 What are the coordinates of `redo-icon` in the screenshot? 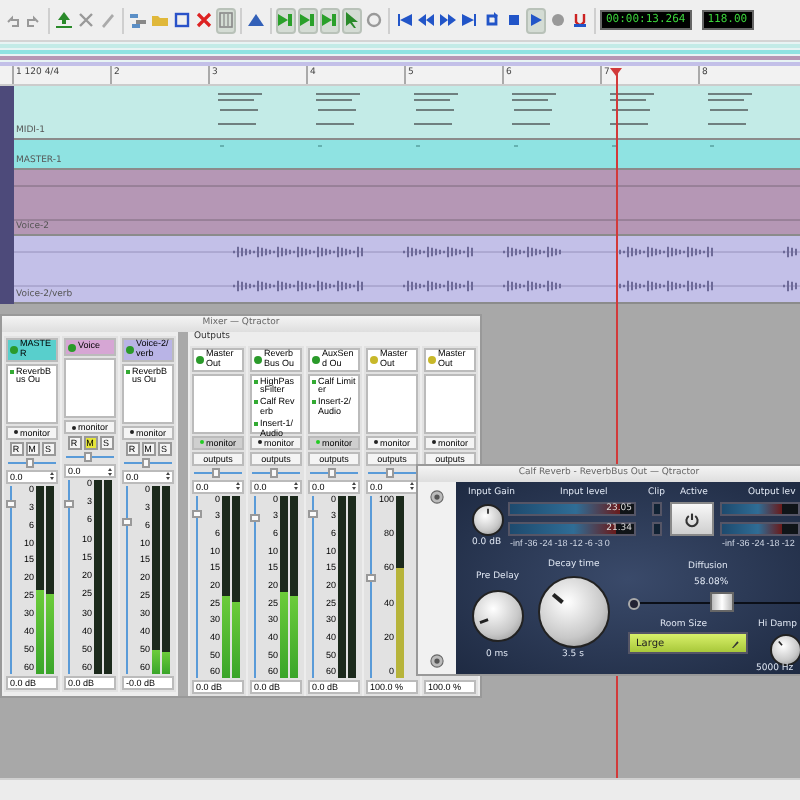 It's located at (34, 20).